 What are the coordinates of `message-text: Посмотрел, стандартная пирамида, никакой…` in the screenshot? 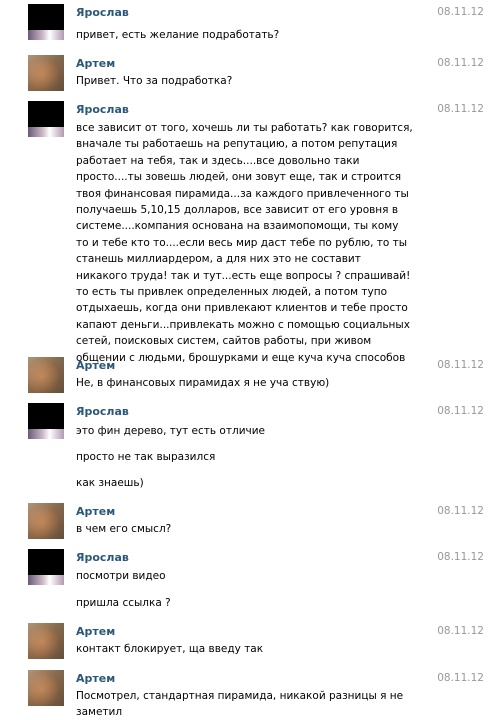 It's located at (240, 704).